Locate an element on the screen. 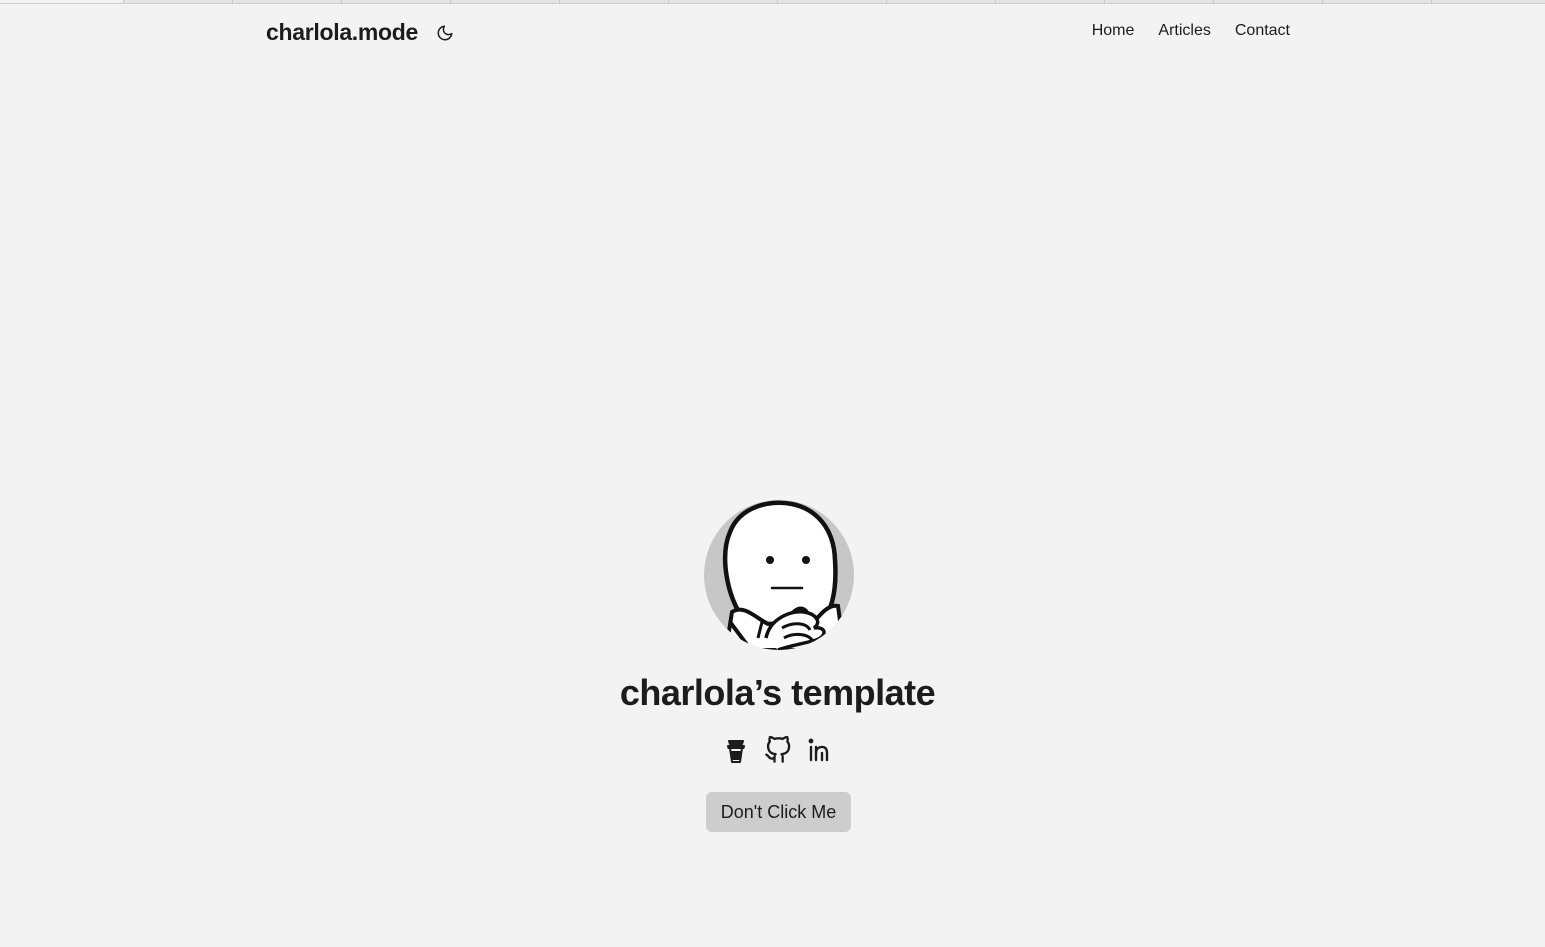 Image resolution: width=1545 pixels, height=947 pixels. browser-tab-strip is located at coordinates (772, 2).